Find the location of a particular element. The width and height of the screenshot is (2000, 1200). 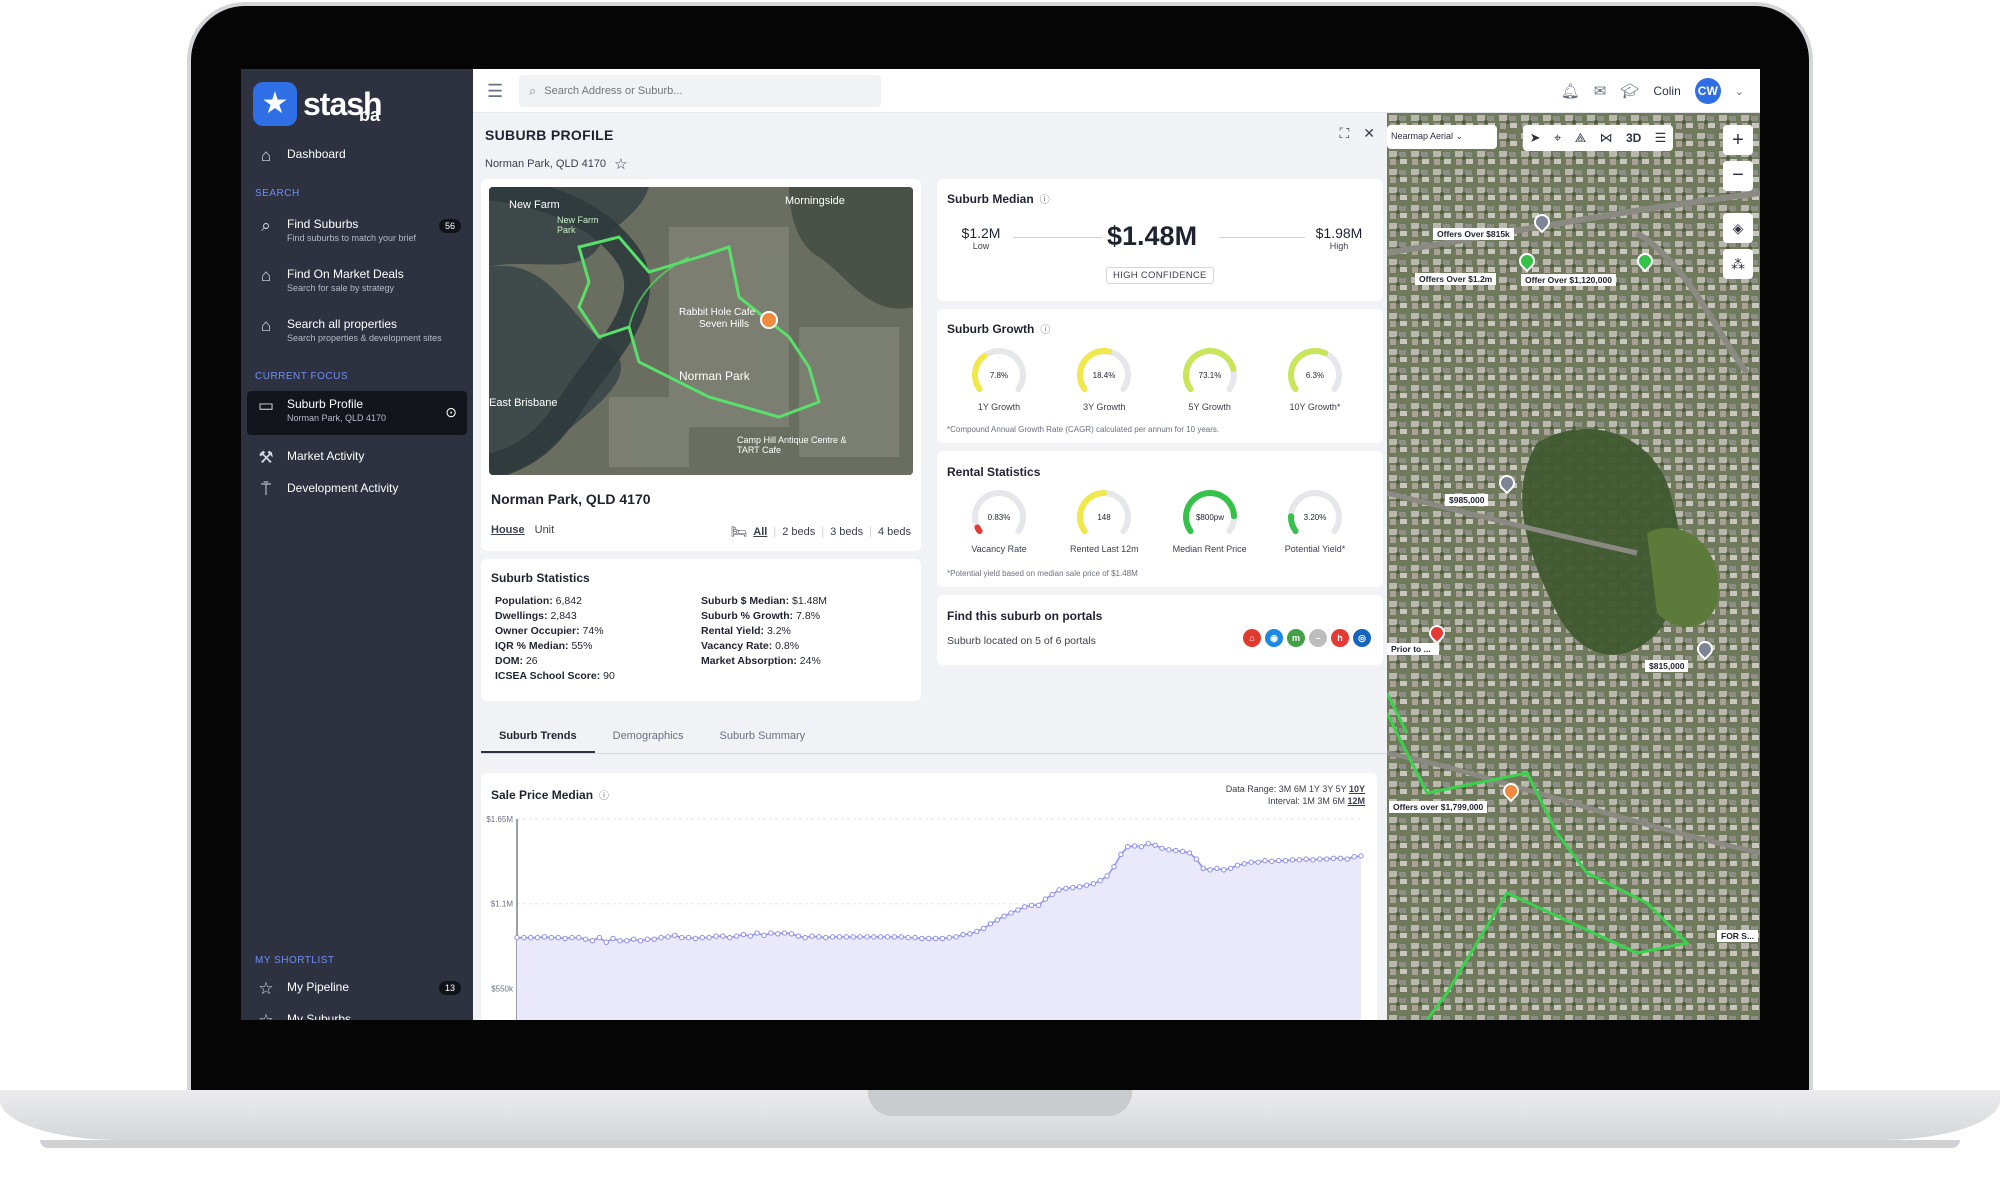

cursor-icon: ➤ is located at coordinates (1535, 138).